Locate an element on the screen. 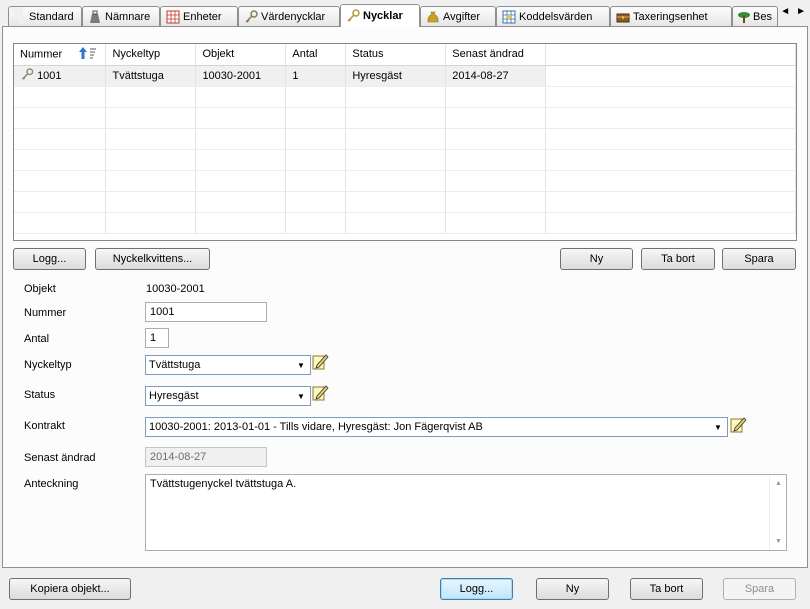 The height and width of the screenshot is (609, 810). money-bag-icon is located at coordinates (433, 17).